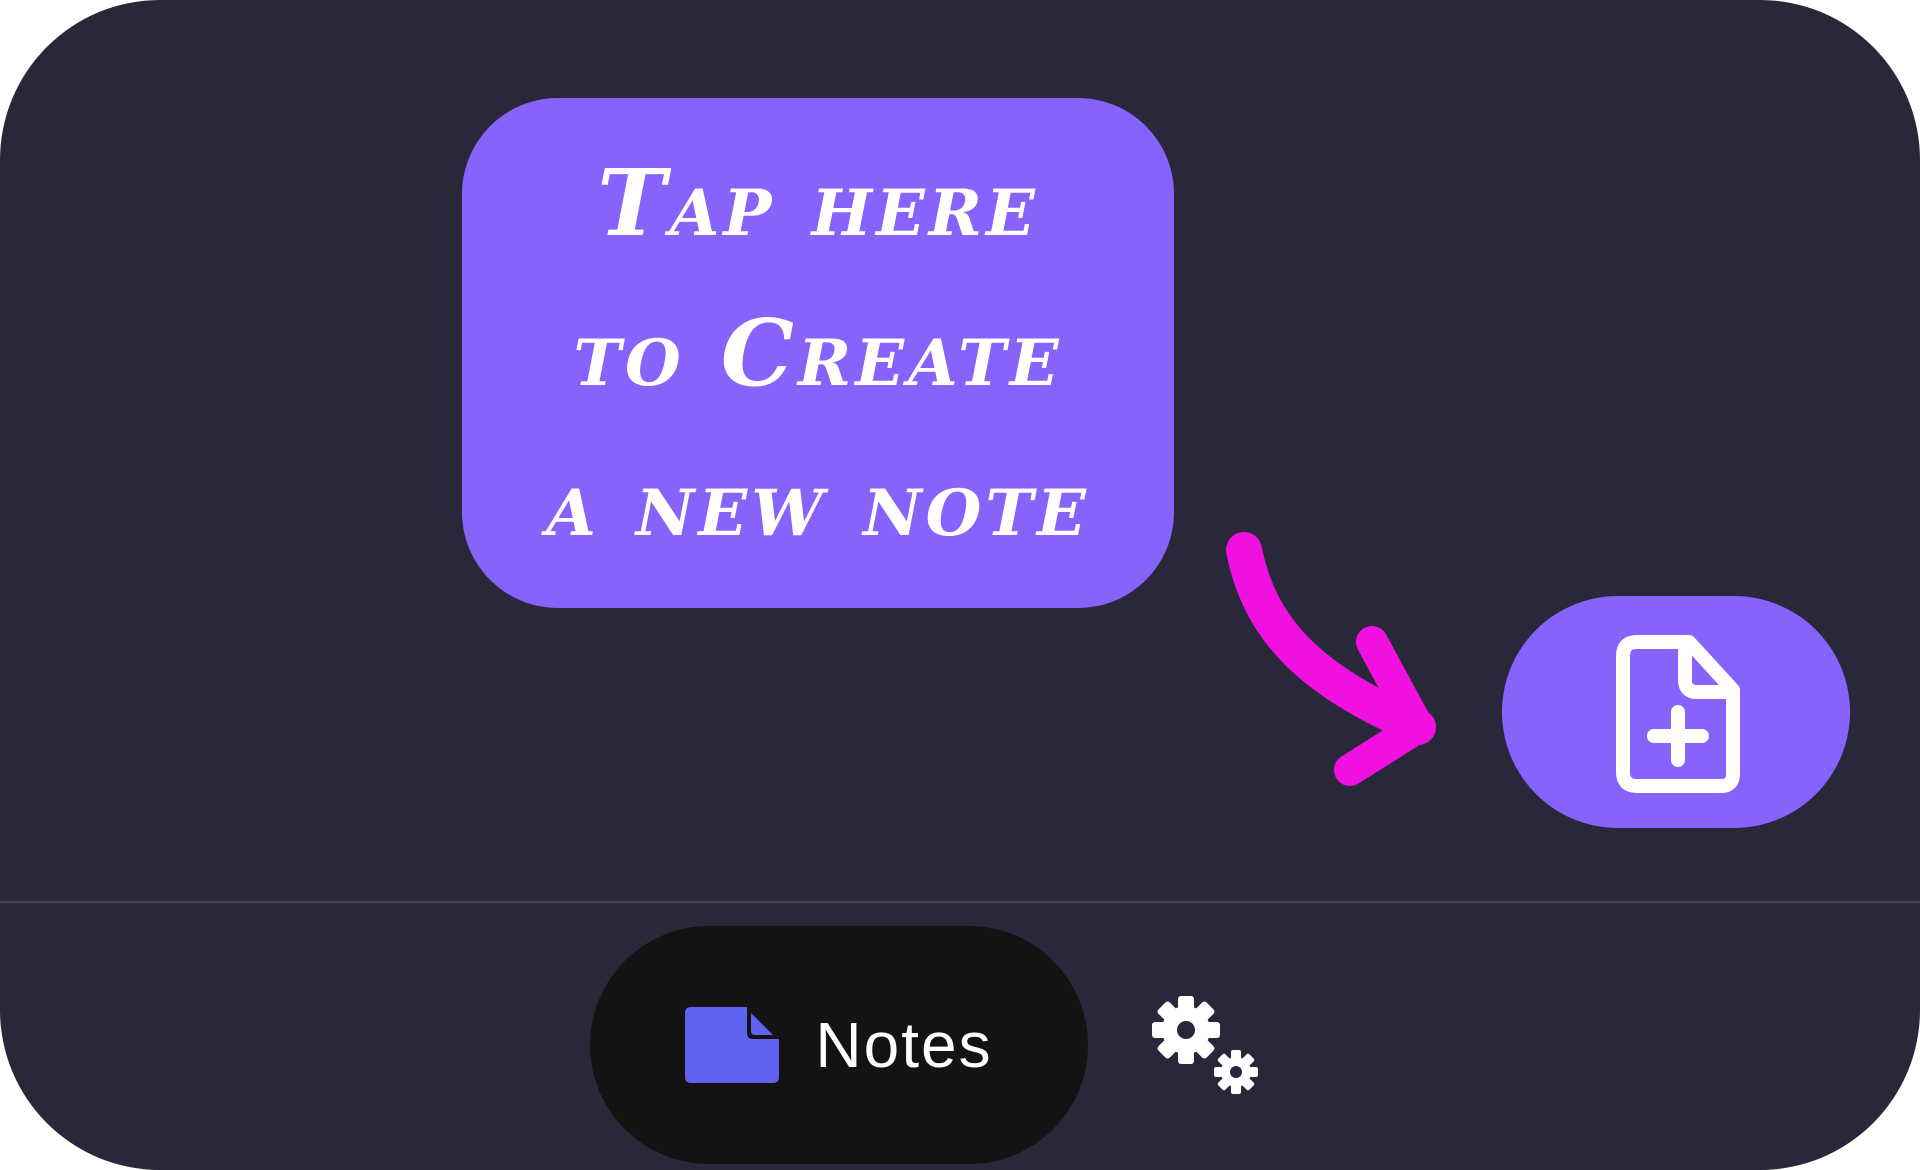 This screenshot has width=1920, height=1170. What do you see at coordinates (818, 503) in the screenshot?
I see `tooltip-line-3: a new note` at bounding box center [818, 503].